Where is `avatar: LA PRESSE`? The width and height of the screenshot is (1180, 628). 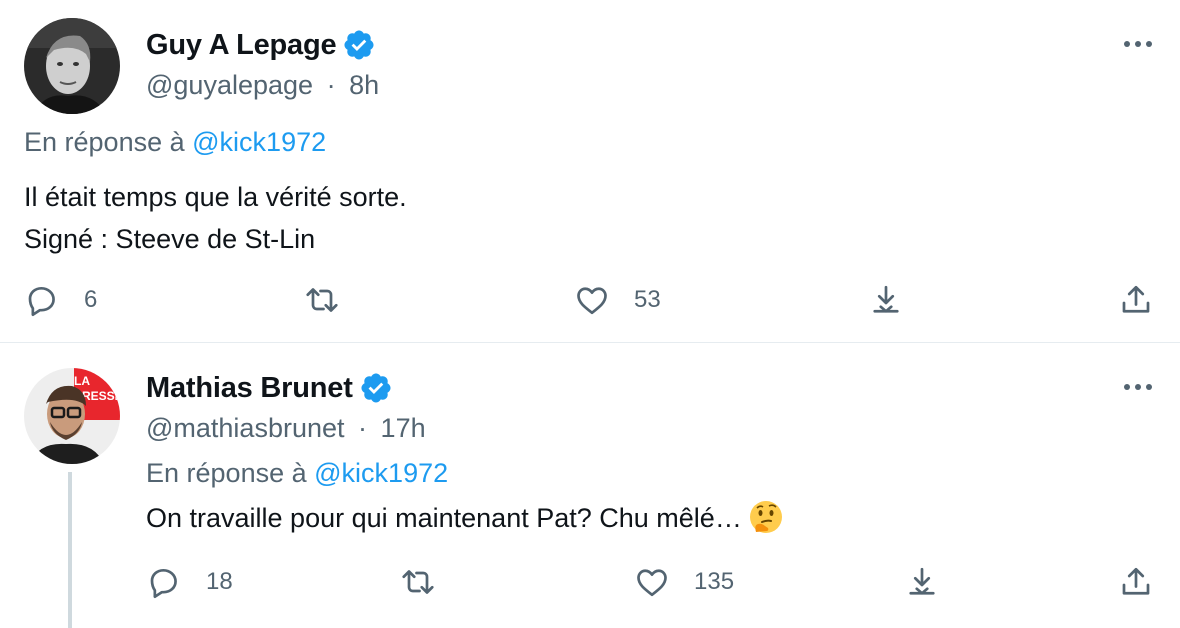
avatar: LA PRESSE is located at coordinates (72, 416).